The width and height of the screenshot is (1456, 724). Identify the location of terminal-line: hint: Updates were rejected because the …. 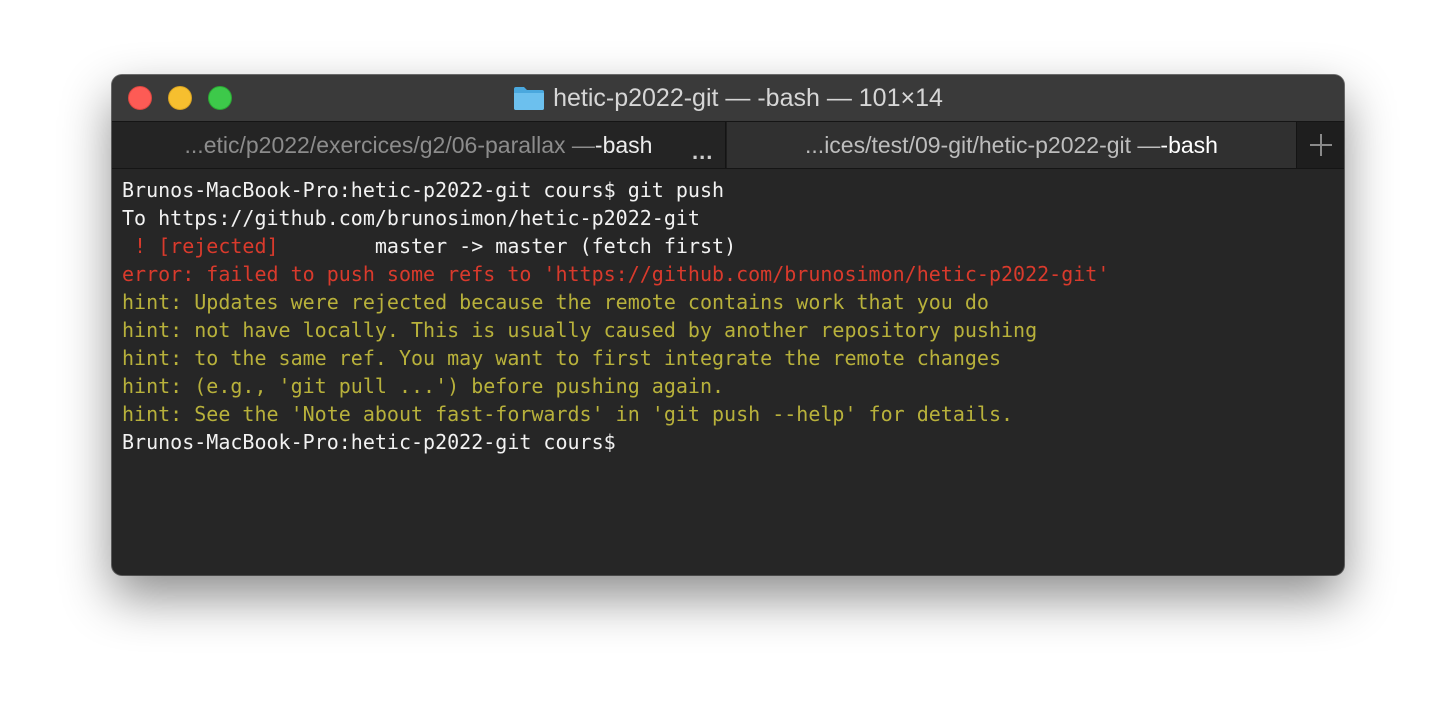
(728, 302).